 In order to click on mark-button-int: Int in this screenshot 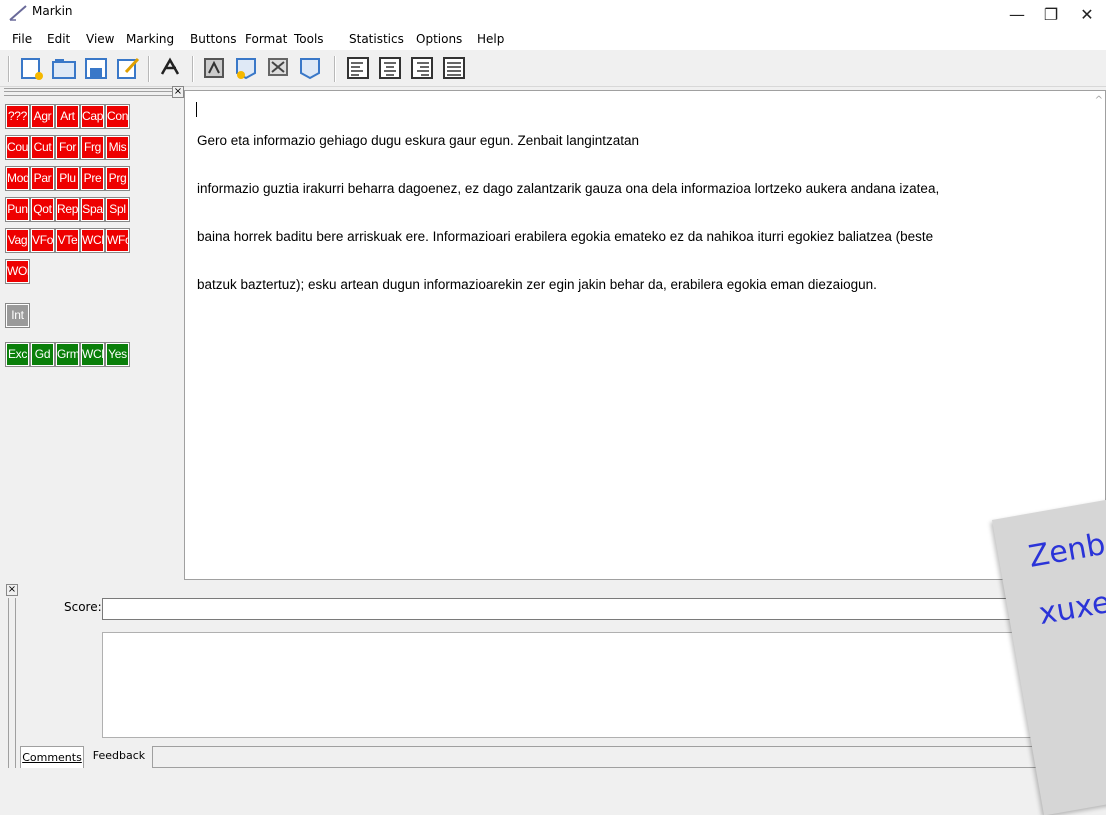, I will do `click(17, 315)`.